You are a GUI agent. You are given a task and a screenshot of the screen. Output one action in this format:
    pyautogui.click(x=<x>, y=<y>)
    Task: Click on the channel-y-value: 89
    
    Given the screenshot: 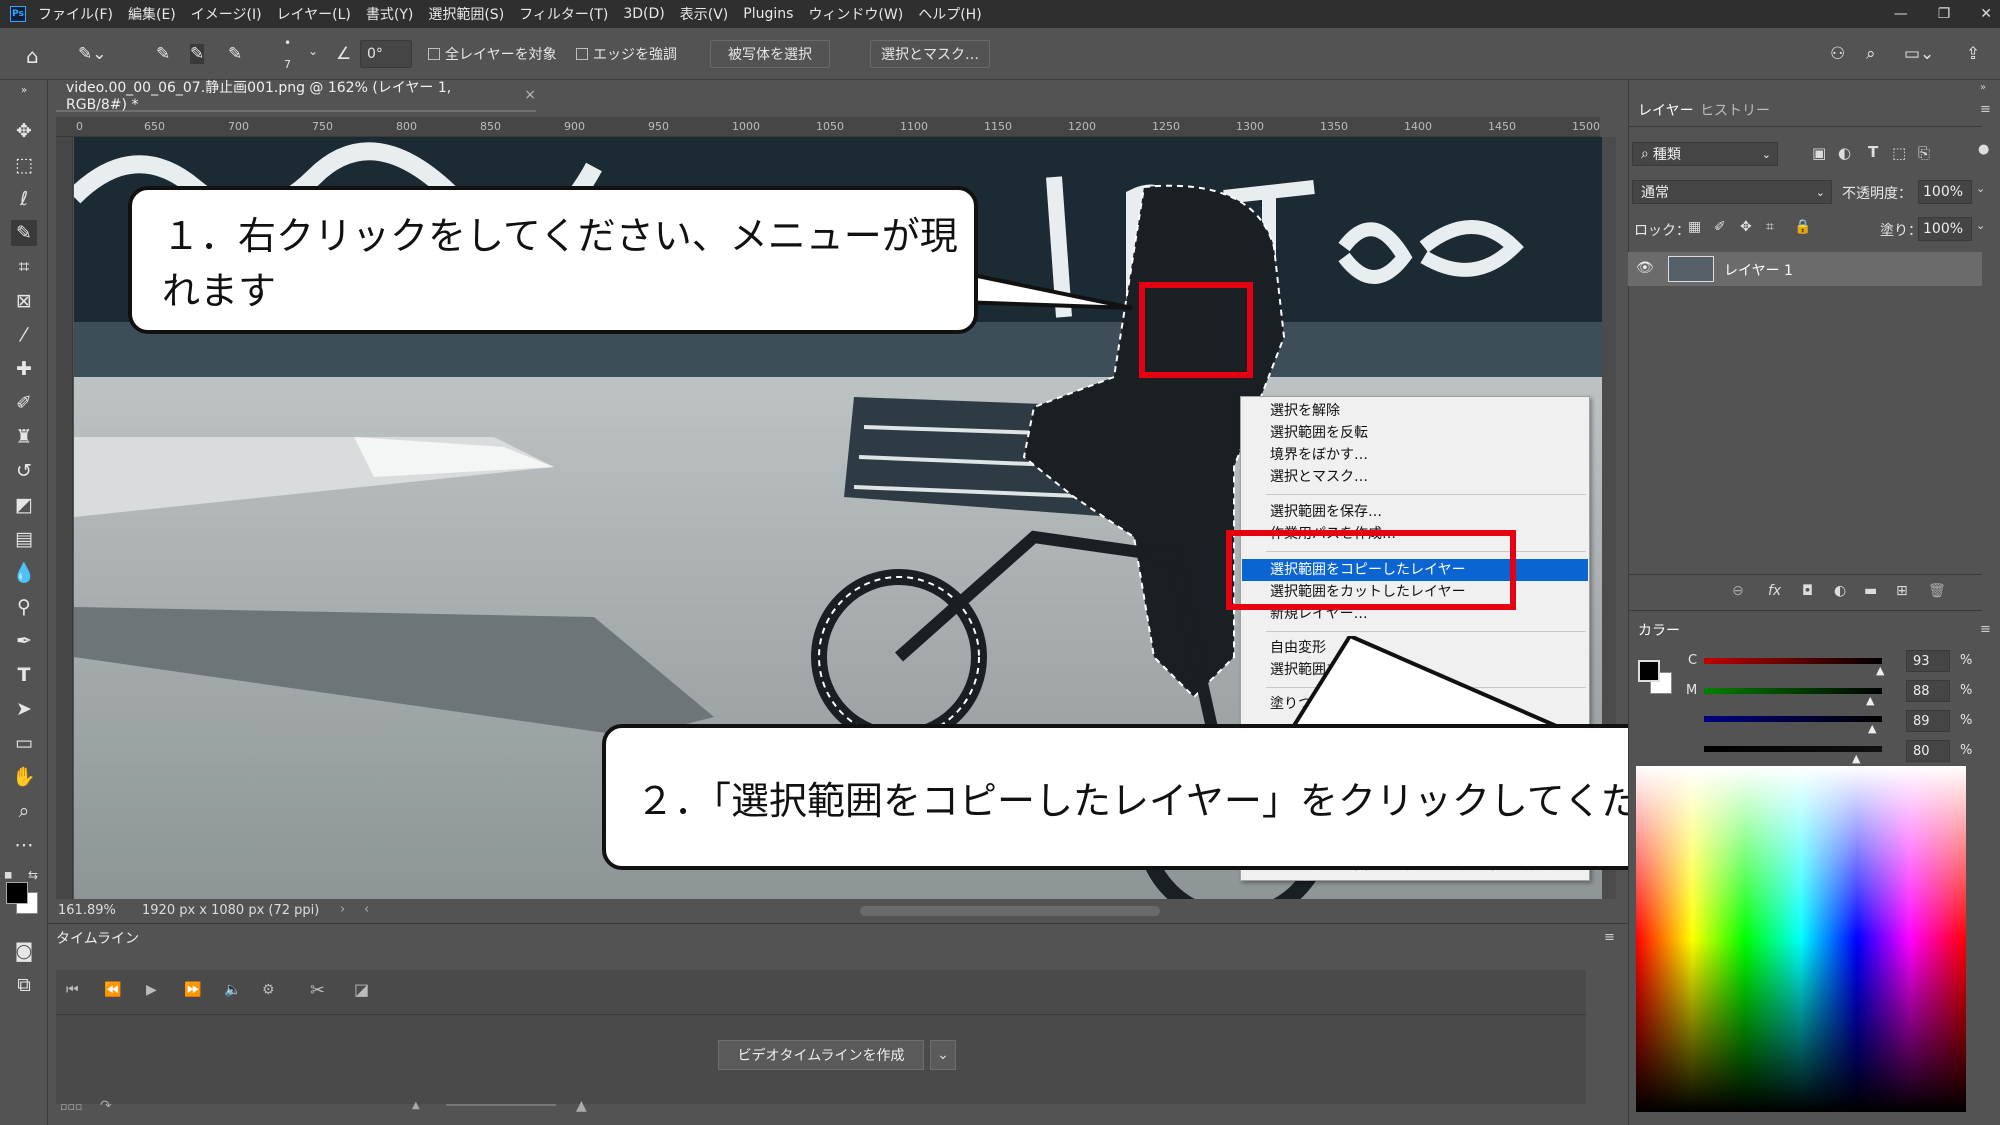 What is the action you would take?
    pyautogui.click(x=1928, y=721)
    